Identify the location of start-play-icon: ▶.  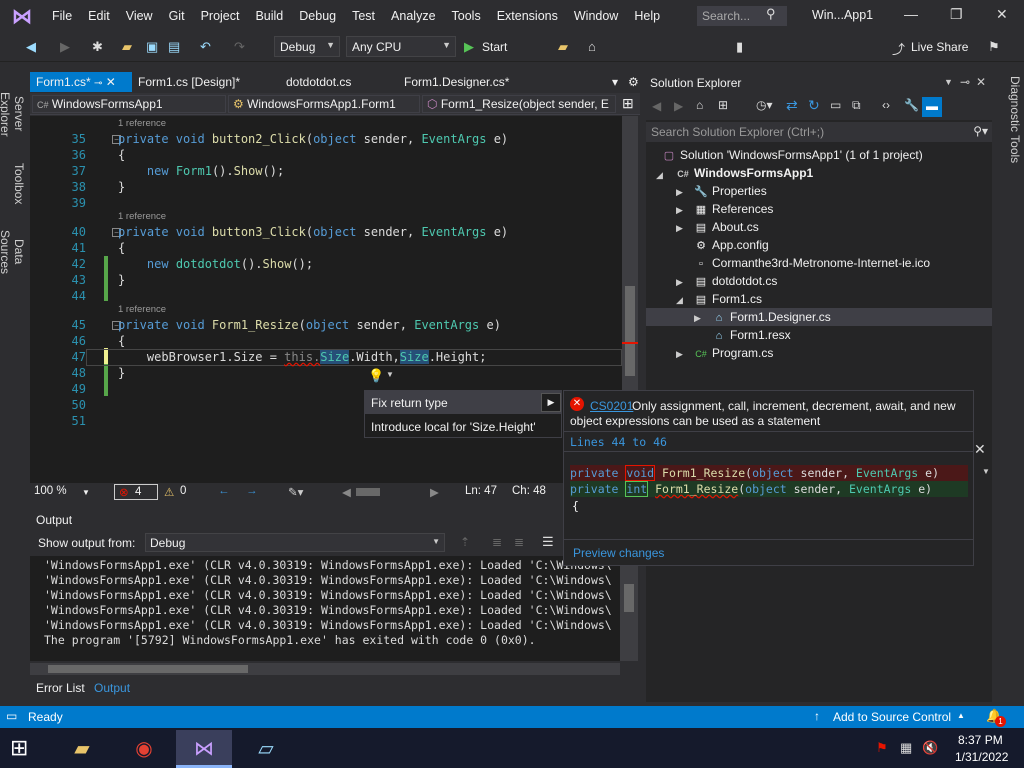
(469, 47).